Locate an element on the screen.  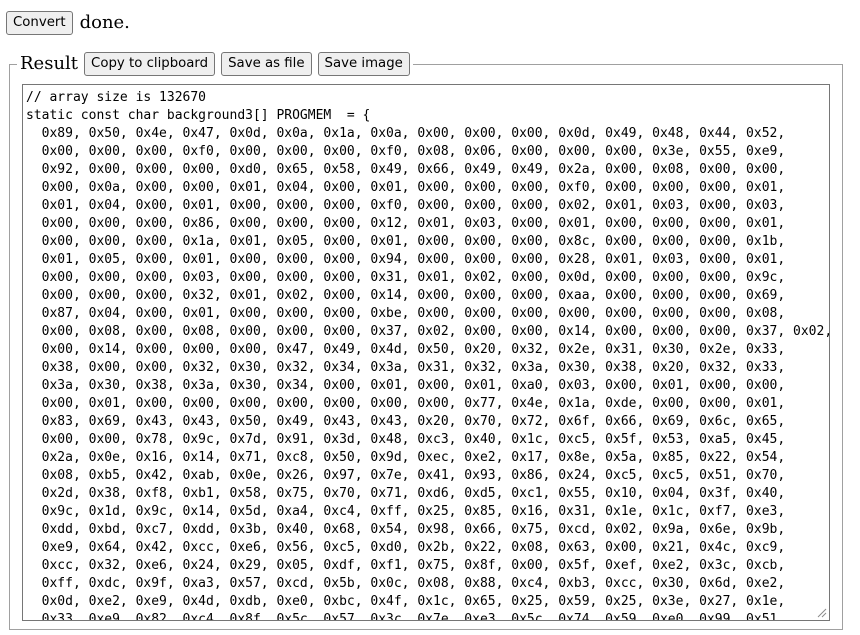
save-as-file-button: Save as file is located at coordinates (266, 64).